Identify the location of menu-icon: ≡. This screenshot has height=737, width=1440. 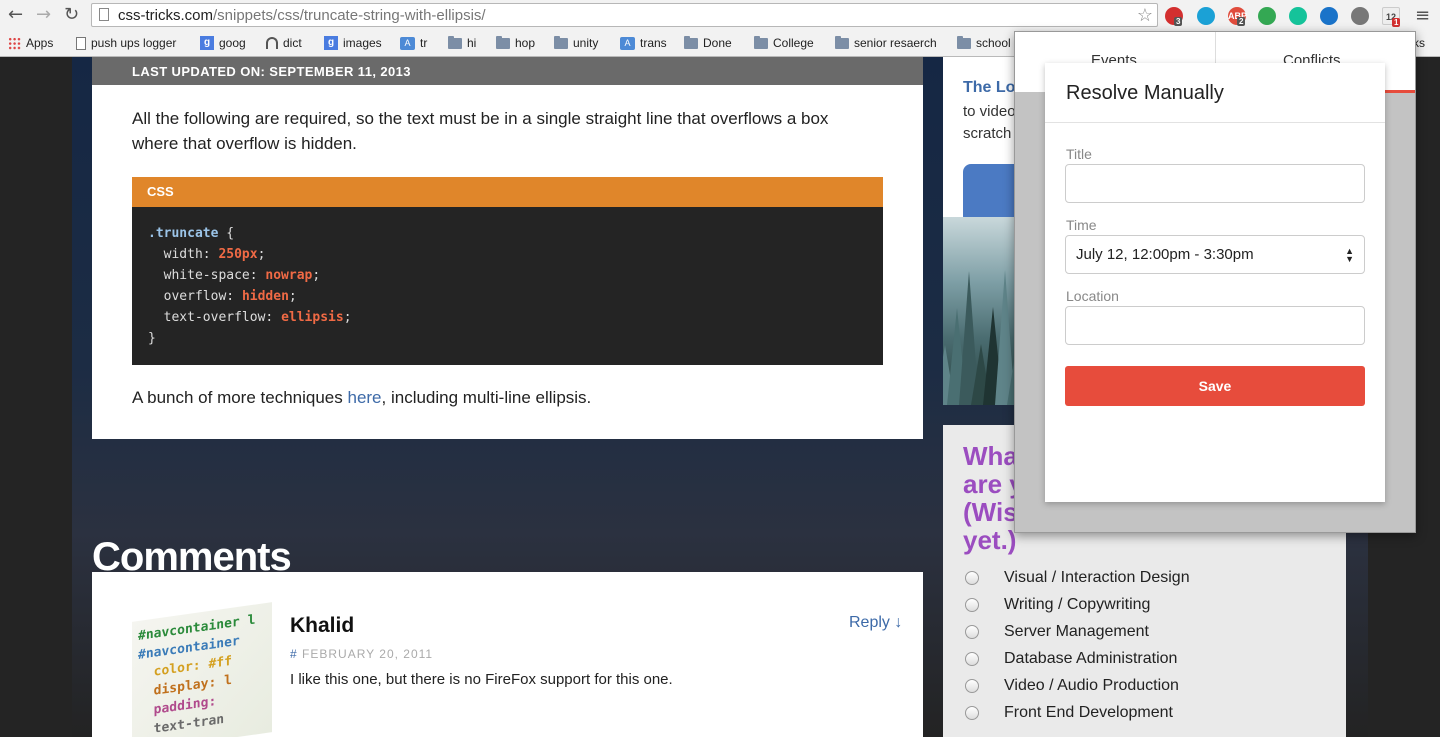
(1422, 16).